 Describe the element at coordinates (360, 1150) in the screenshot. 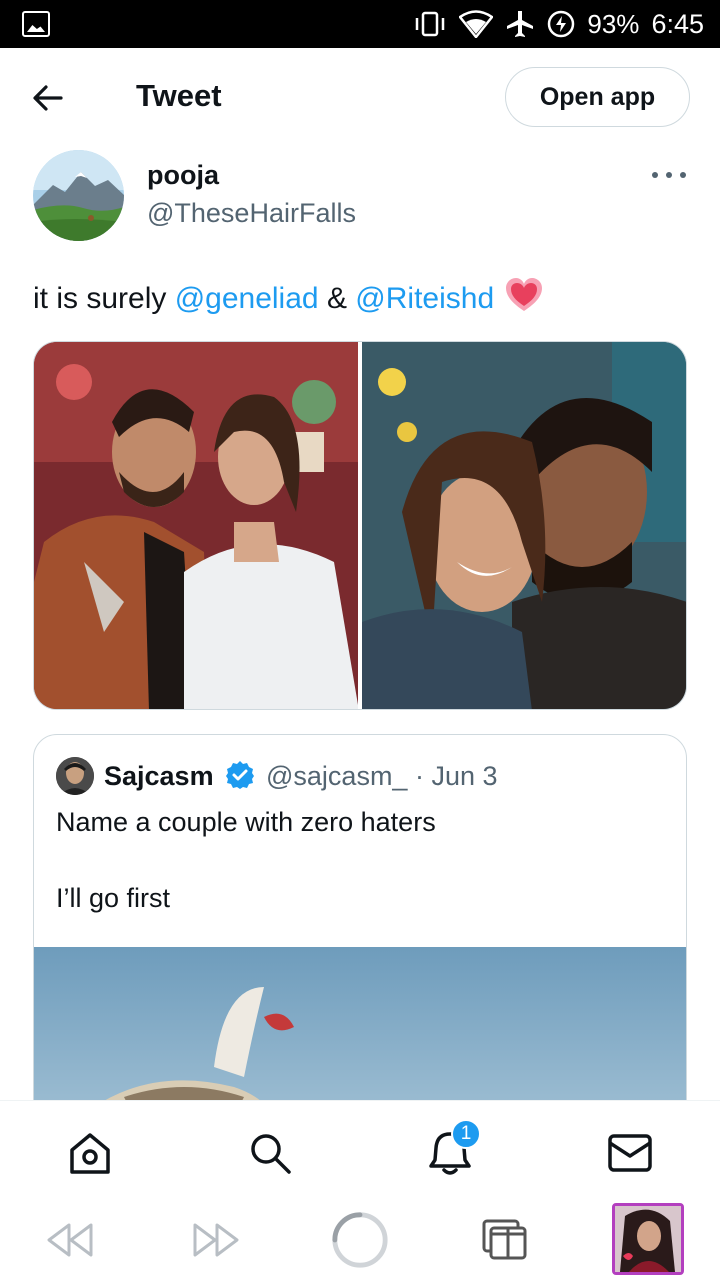

I see `bottom-navigation: 1` at that location.